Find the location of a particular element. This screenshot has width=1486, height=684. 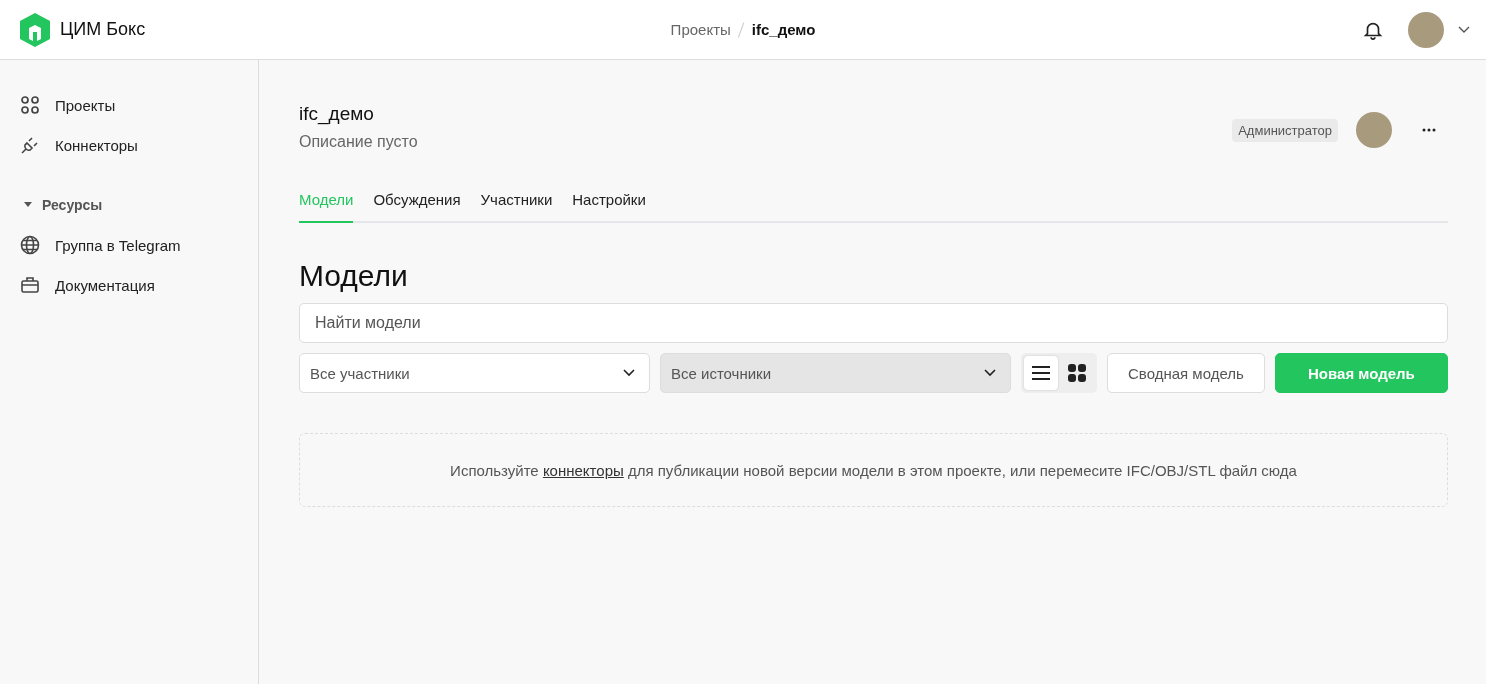

federated-model-button: Сводная модель is located at coordinates (1186, 373).